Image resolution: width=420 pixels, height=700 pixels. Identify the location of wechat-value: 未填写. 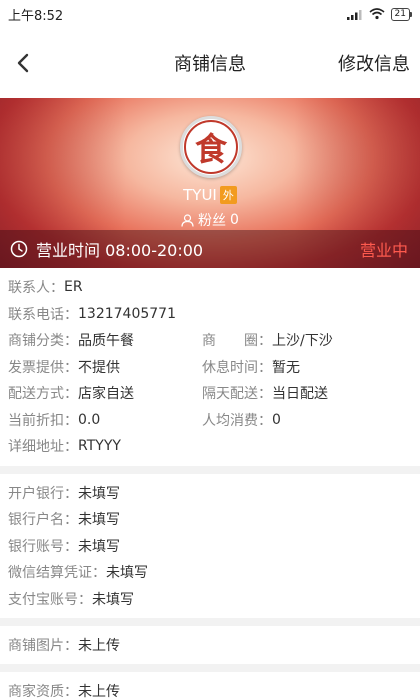
(127, 573).